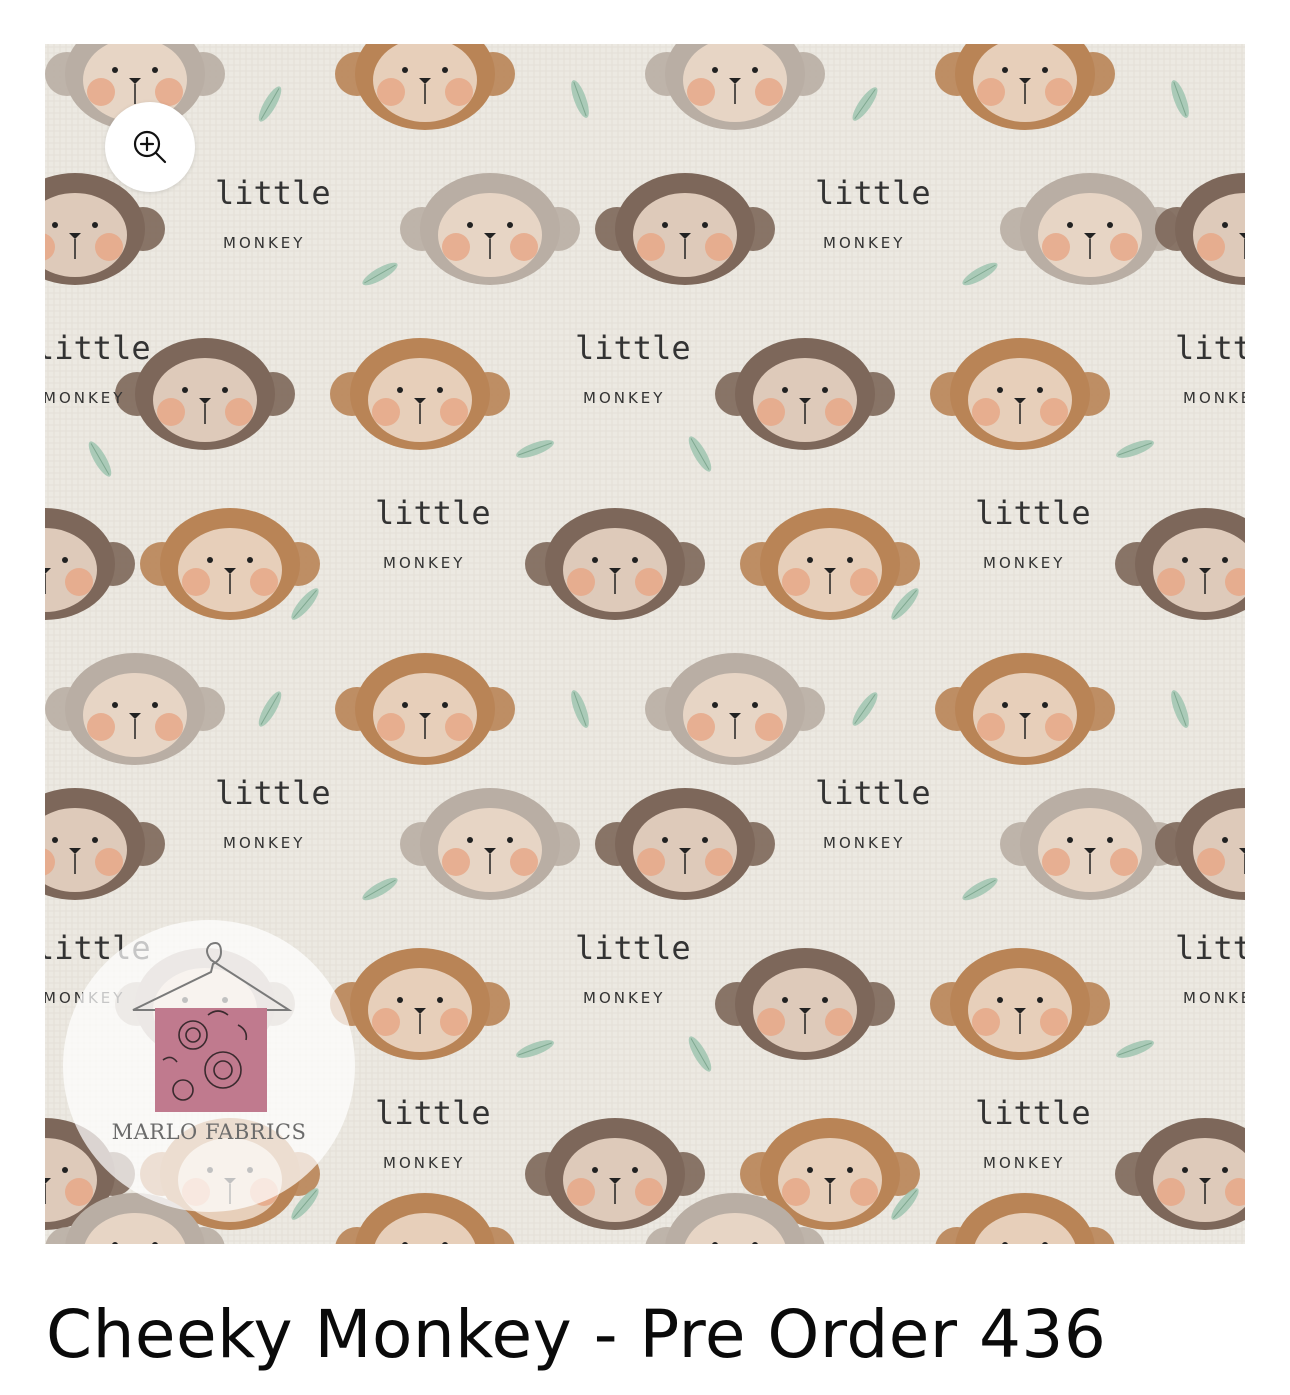  I want to click on watermark-text: MARLO FABRICS, so click(209, 1132).